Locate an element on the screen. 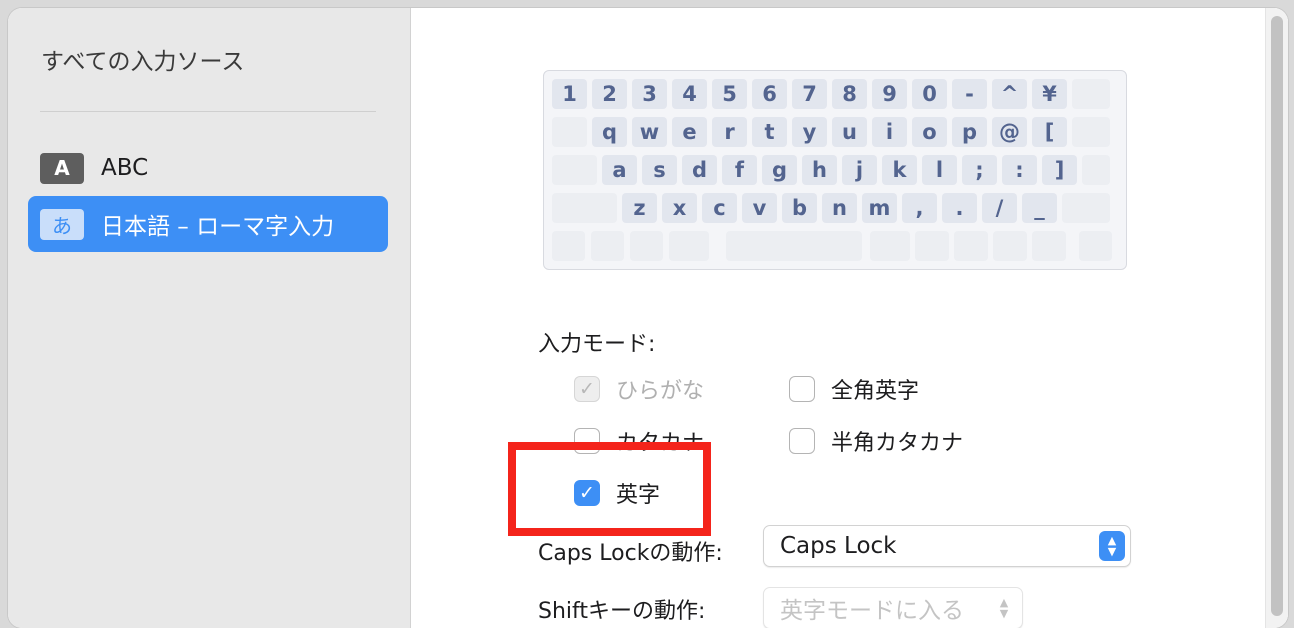 This screenshot has height=628, width=1294. keyboard-key: _ is located at coordinates (1039, 208).